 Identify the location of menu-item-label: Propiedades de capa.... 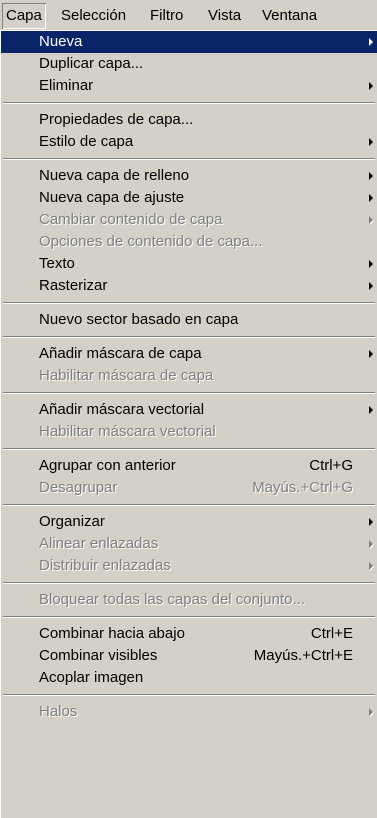
(116, 119).